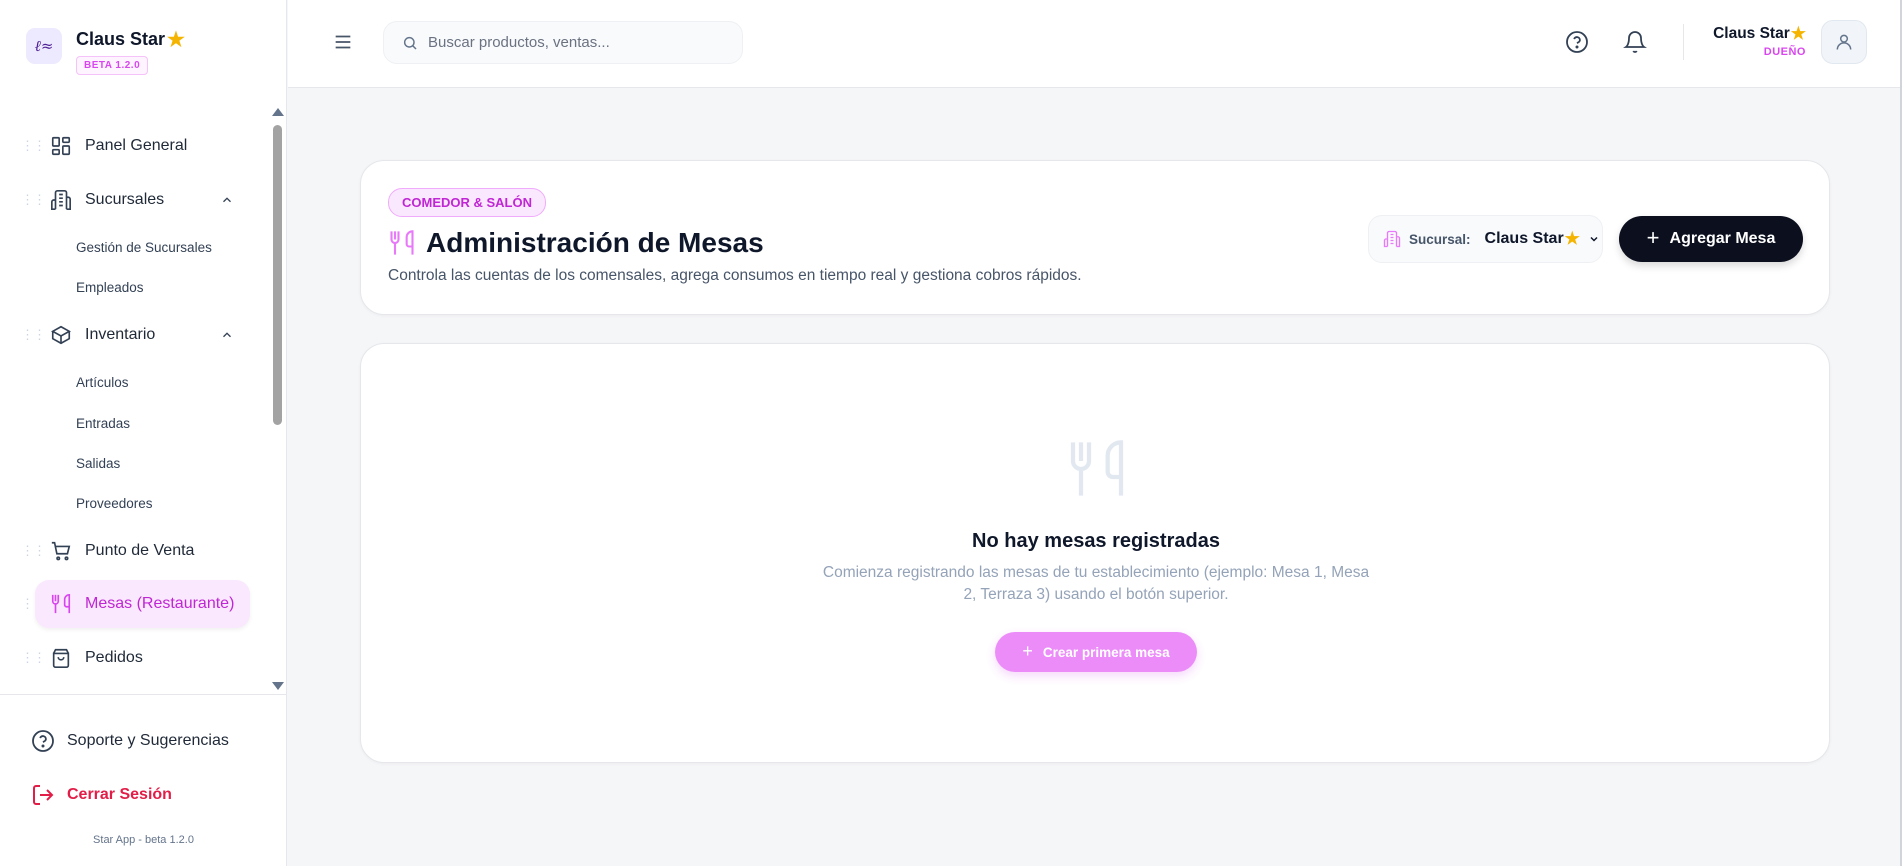 Image resolution: width=1902 pixels, height=866 pixels. Describe the element at coordinates (148, 740) in the screenshot. I see `support-label: Soporte y Sugerencias` at that location.